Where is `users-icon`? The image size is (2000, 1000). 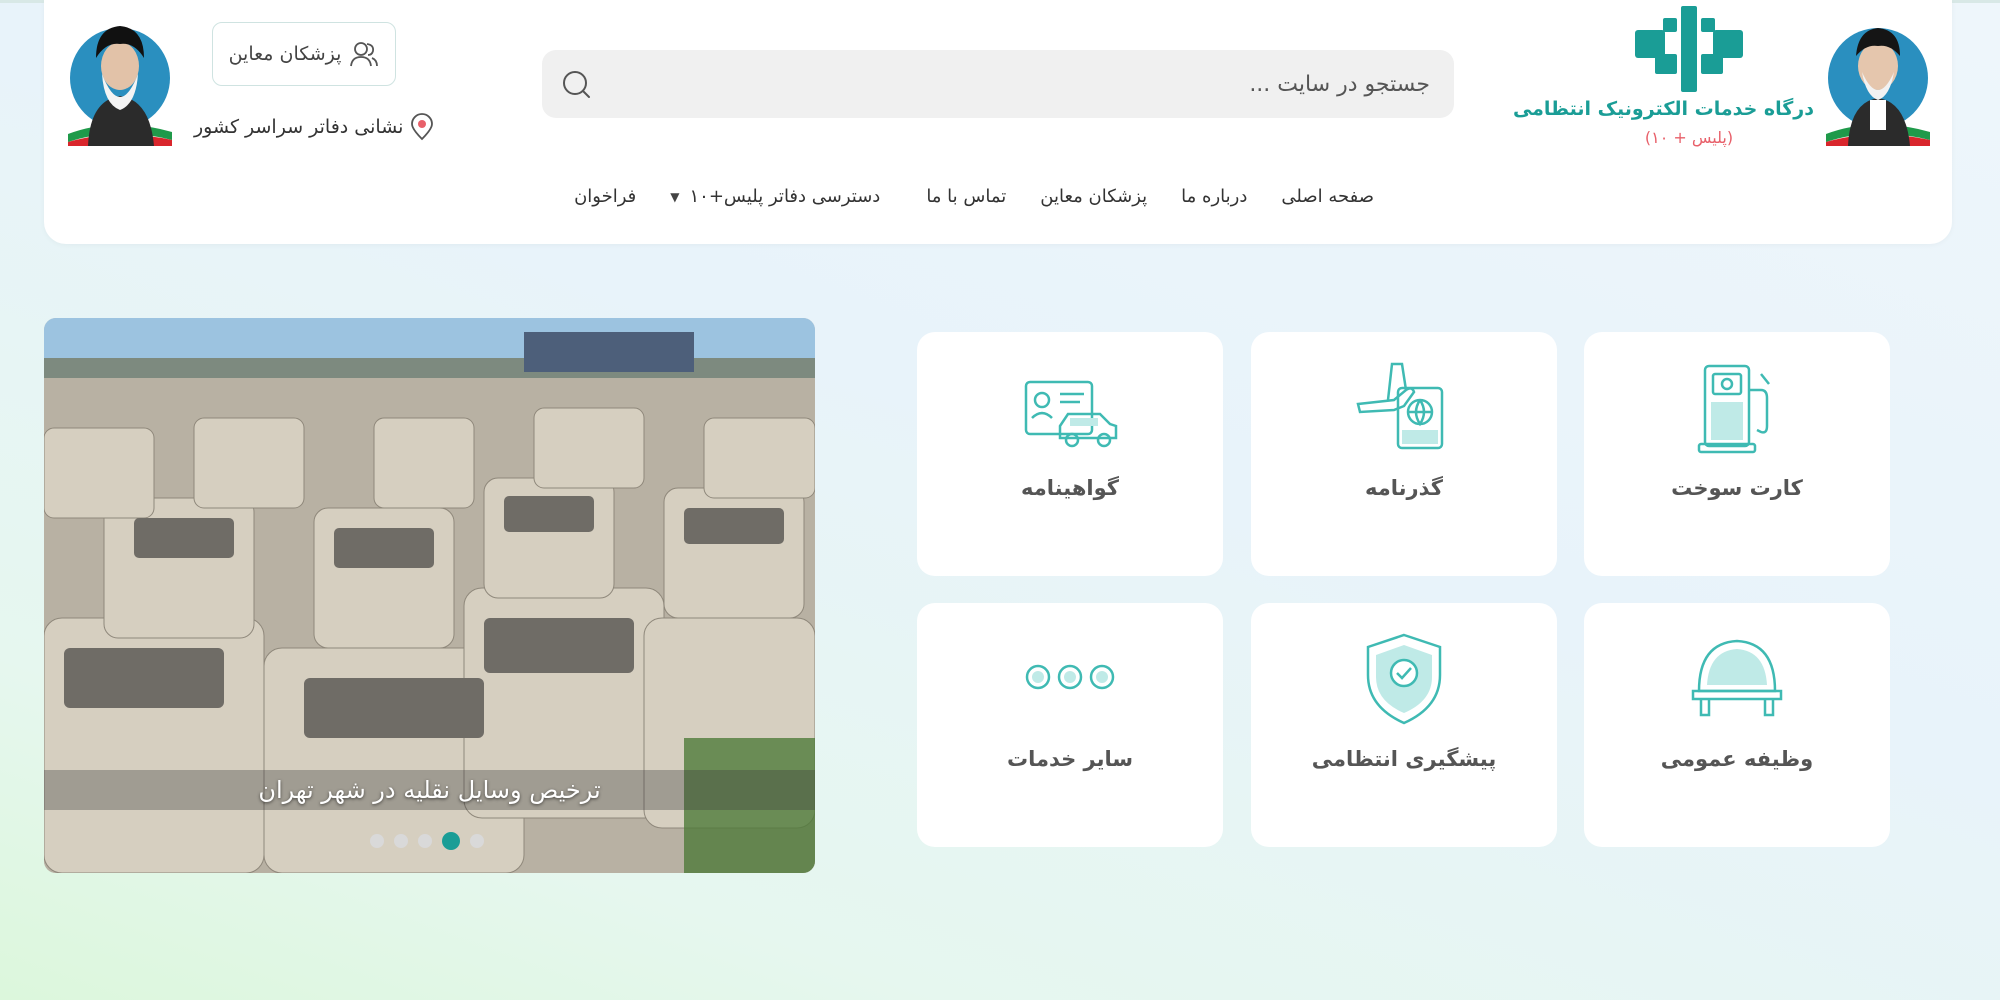
users-icon is located at coordinates (364, 54).